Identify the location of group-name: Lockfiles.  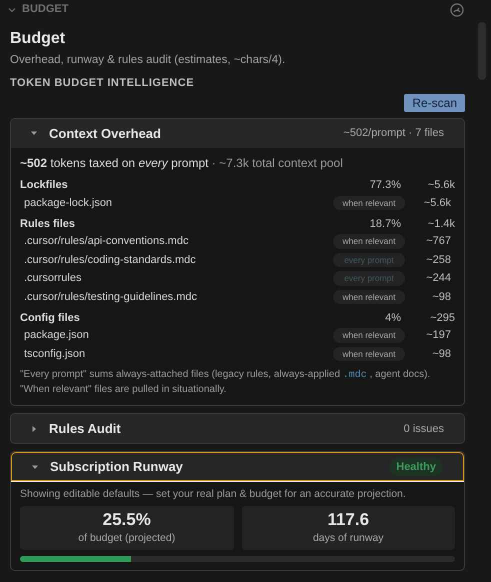
(44, 185).